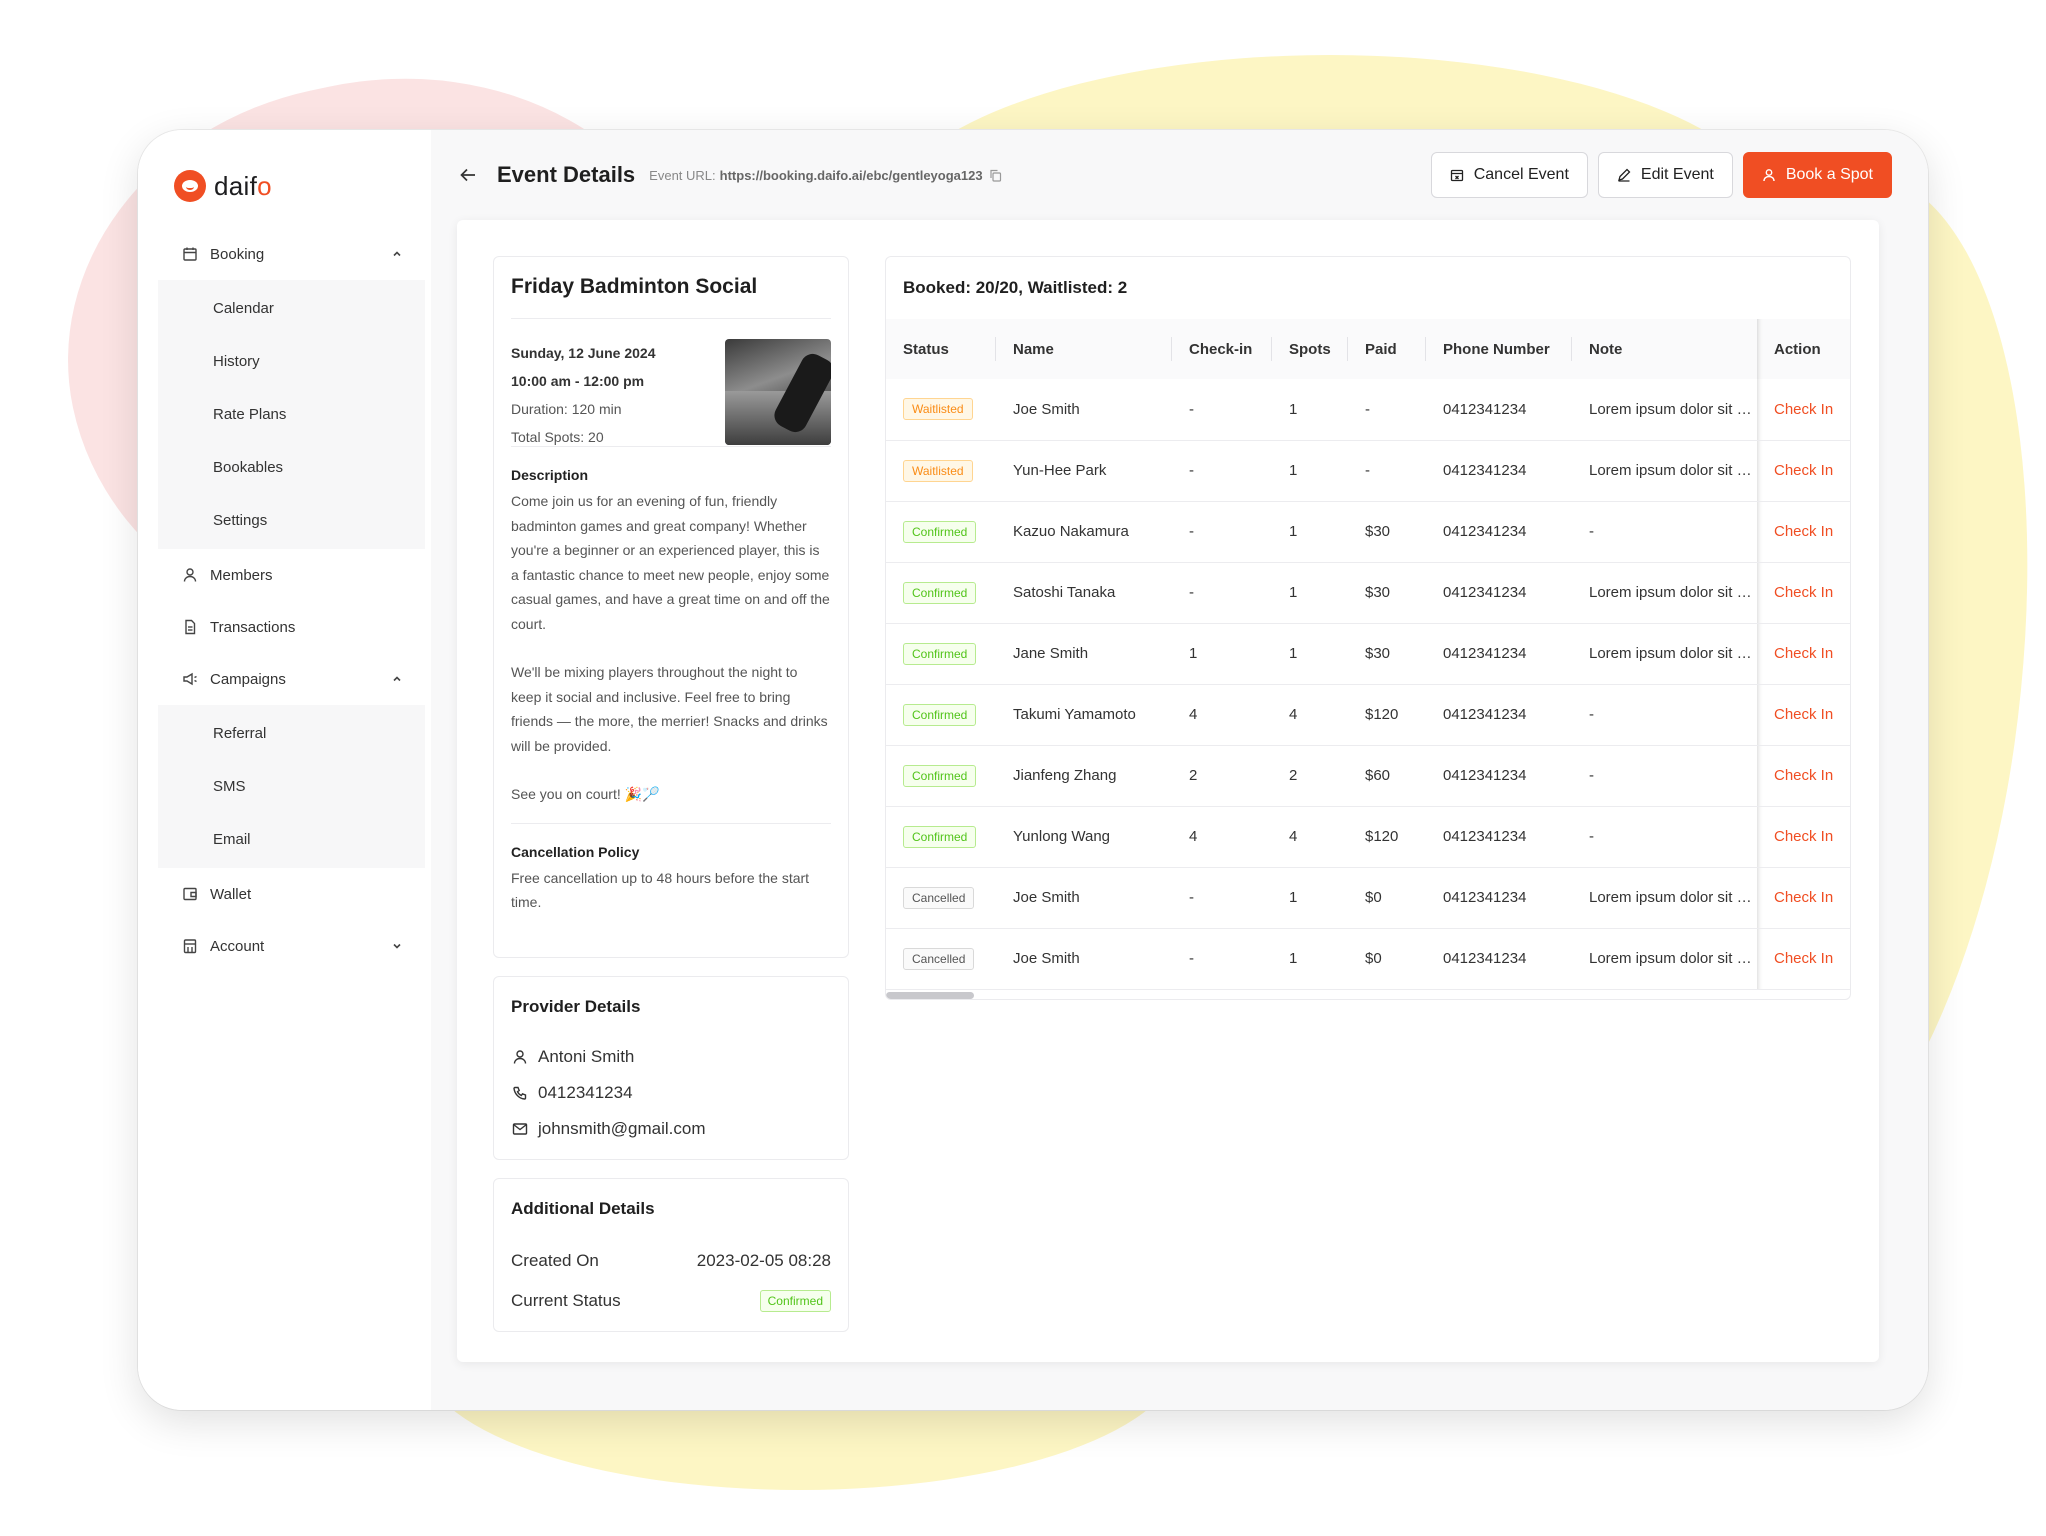  I want to click on spots-cell-text: 4, so click(1293, 836).